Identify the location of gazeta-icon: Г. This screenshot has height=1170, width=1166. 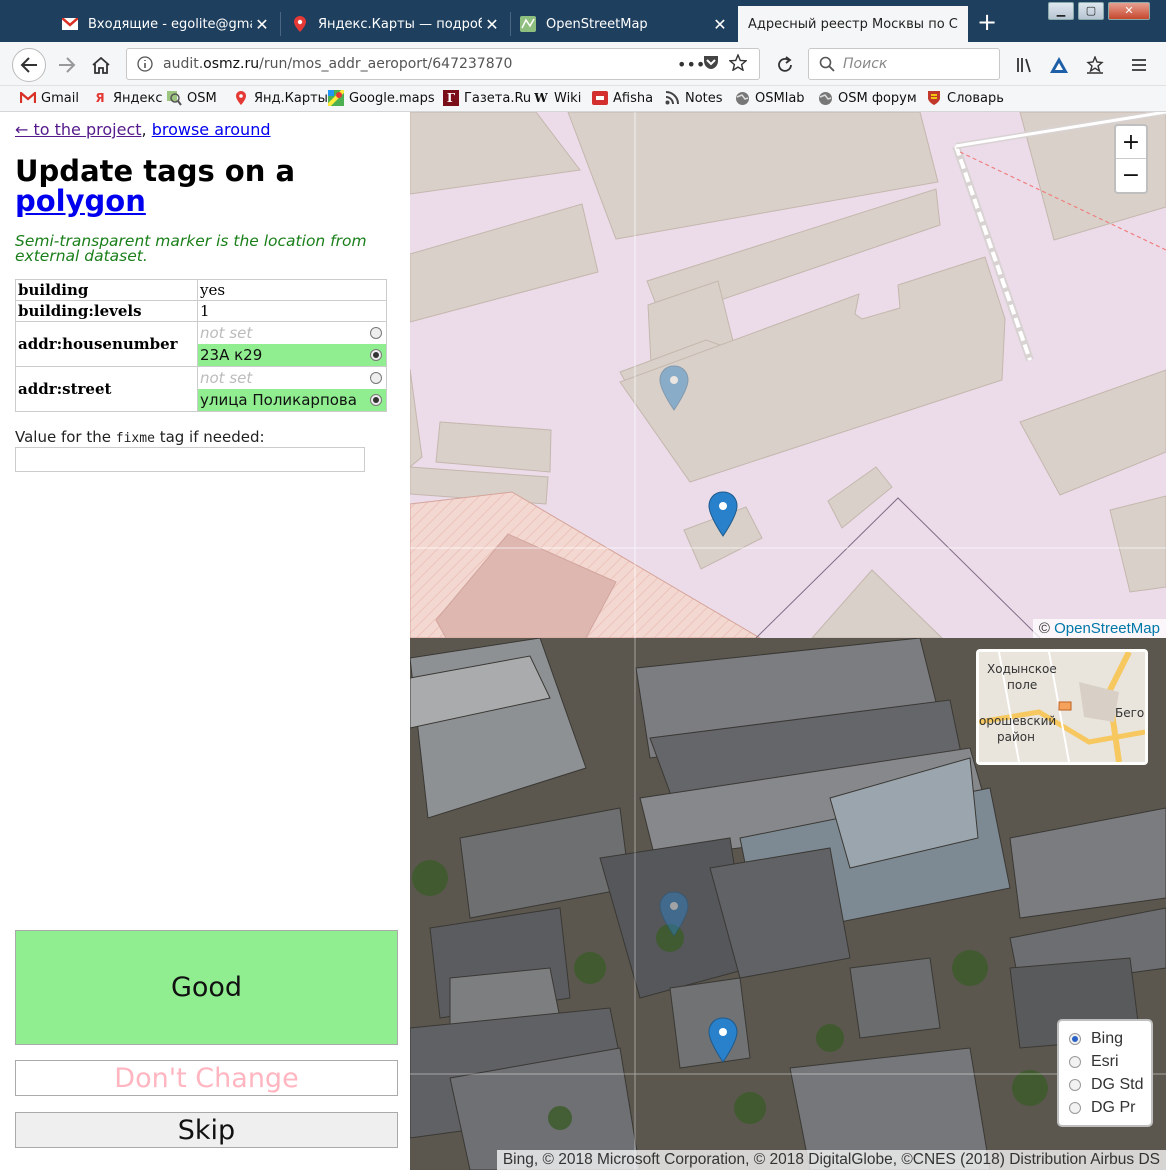
(451, 98).